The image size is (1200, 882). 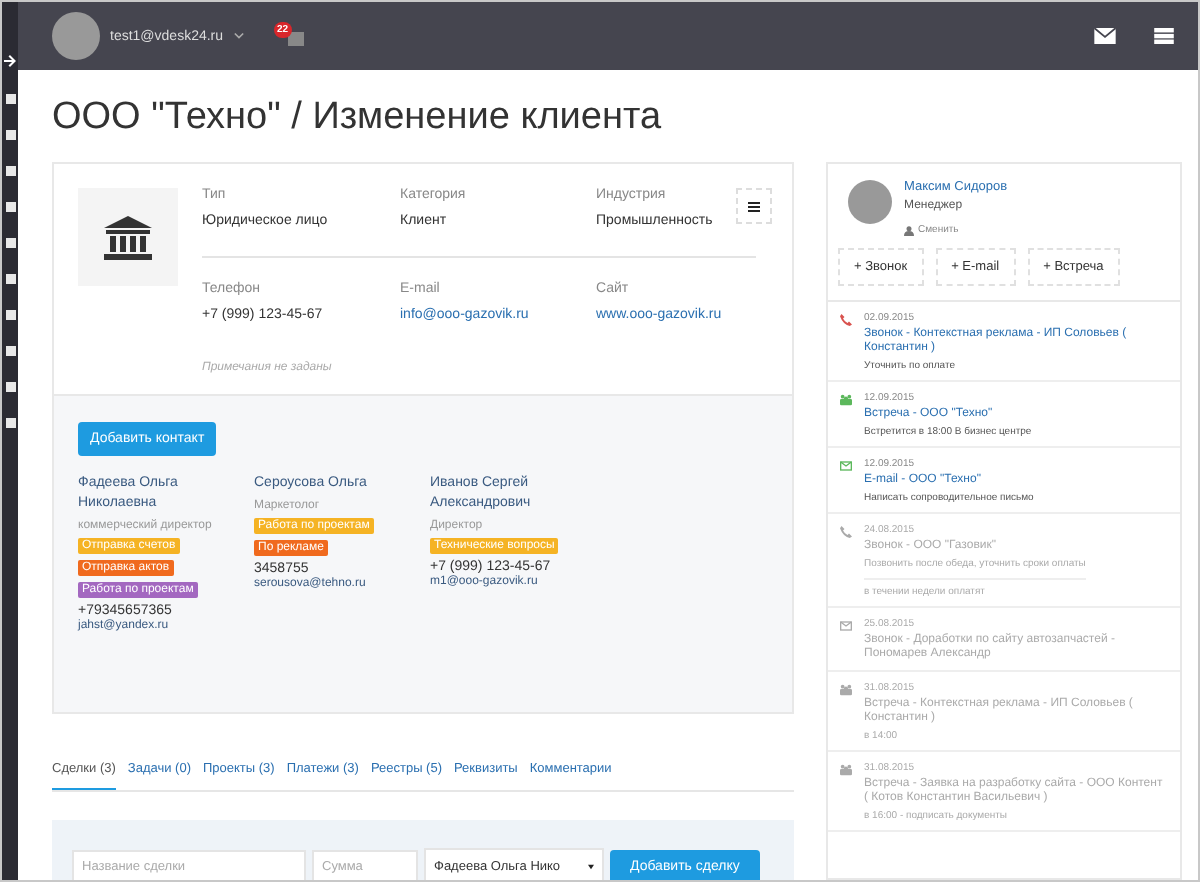 What do you see at coordinates (358, 118) in the screenshot?
I see `page-title: ООО "Техно" / Изменение клиента` at bounding box center [358, 118].